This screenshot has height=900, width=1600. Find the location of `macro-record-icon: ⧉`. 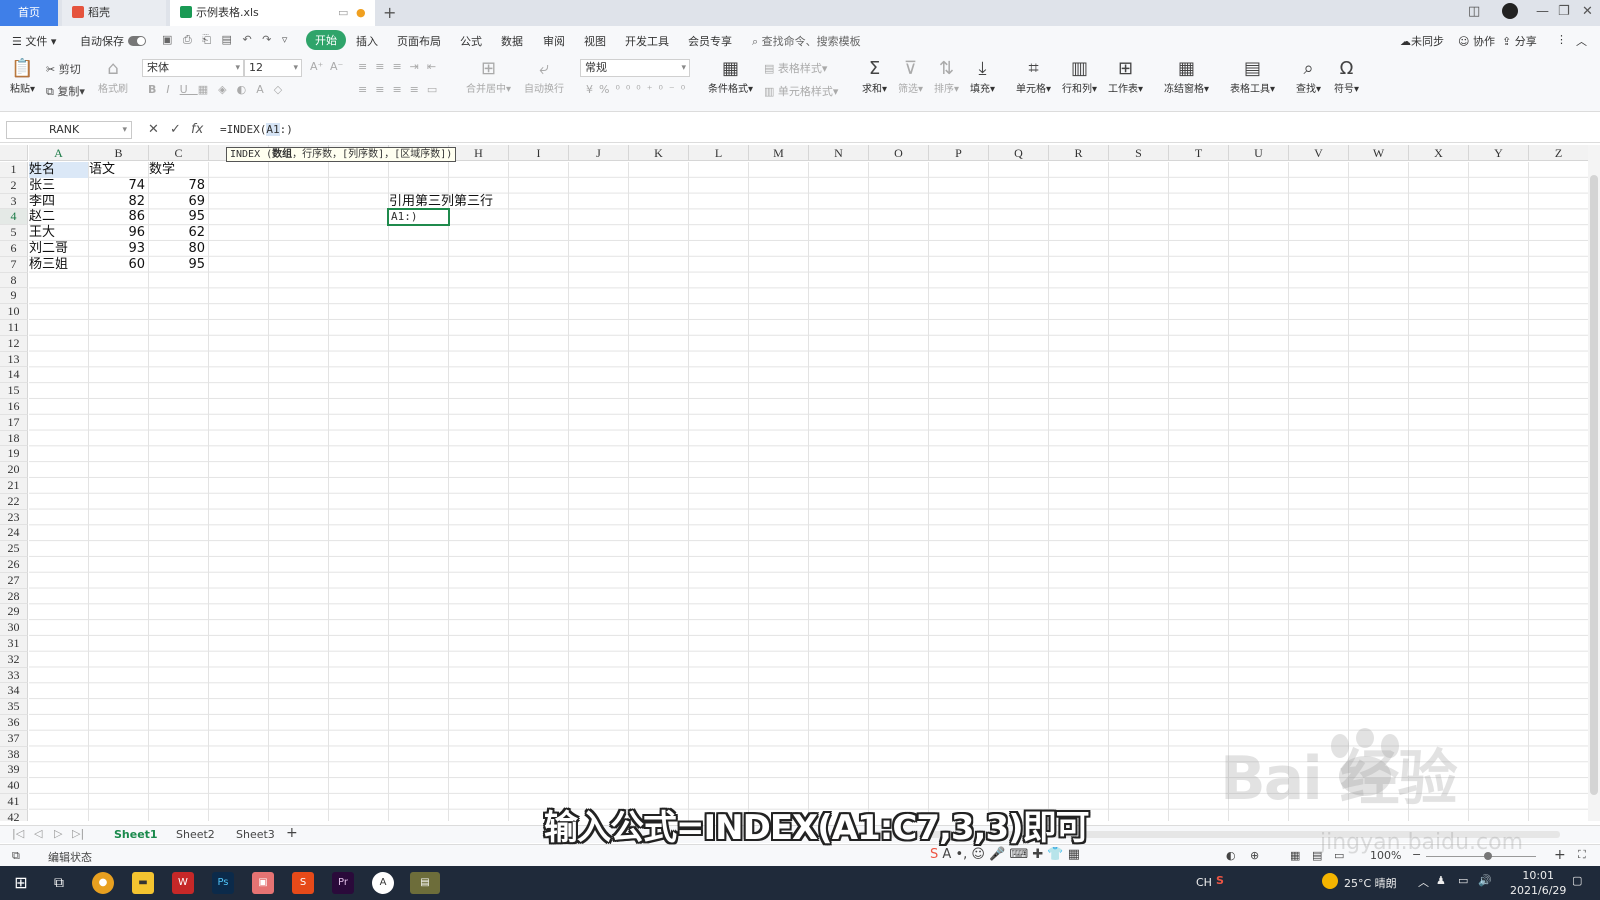

macro-record-icon: ⧉ is located at coordinates (16, 856).